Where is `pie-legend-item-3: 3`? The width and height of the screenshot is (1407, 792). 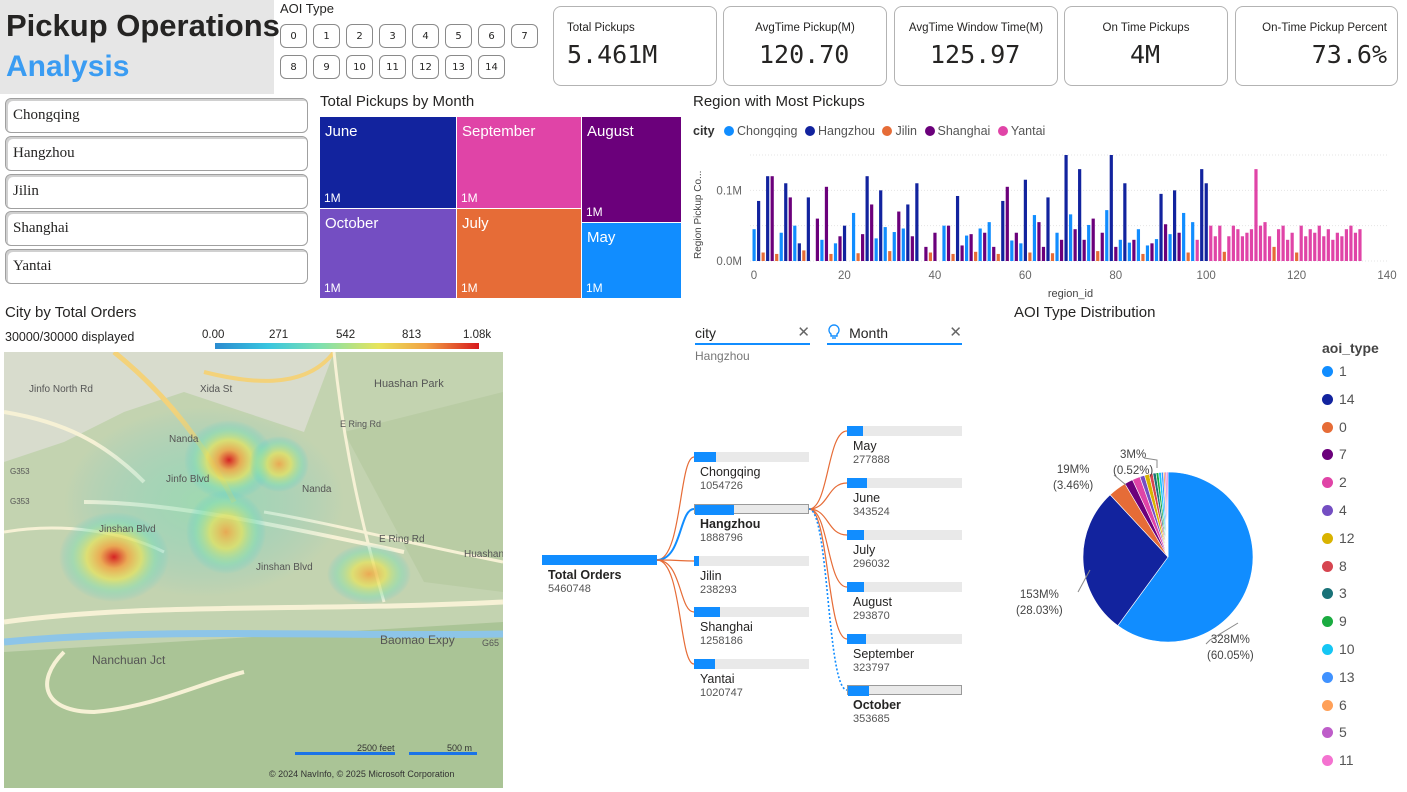 pie-legend-item-3: 3 is located at coordinates (1334, 593).